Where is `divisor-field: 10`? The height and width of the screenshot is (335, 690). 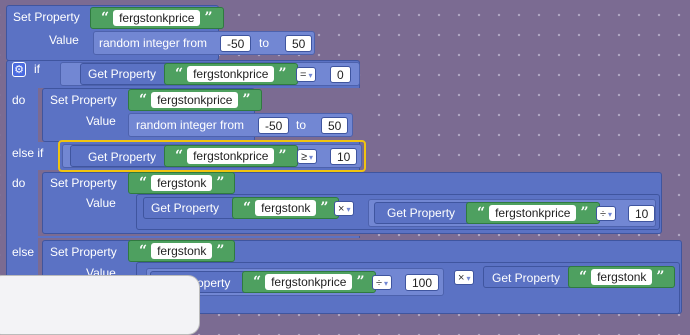
divisor-field: 10 is located at coordinates (642, 213).